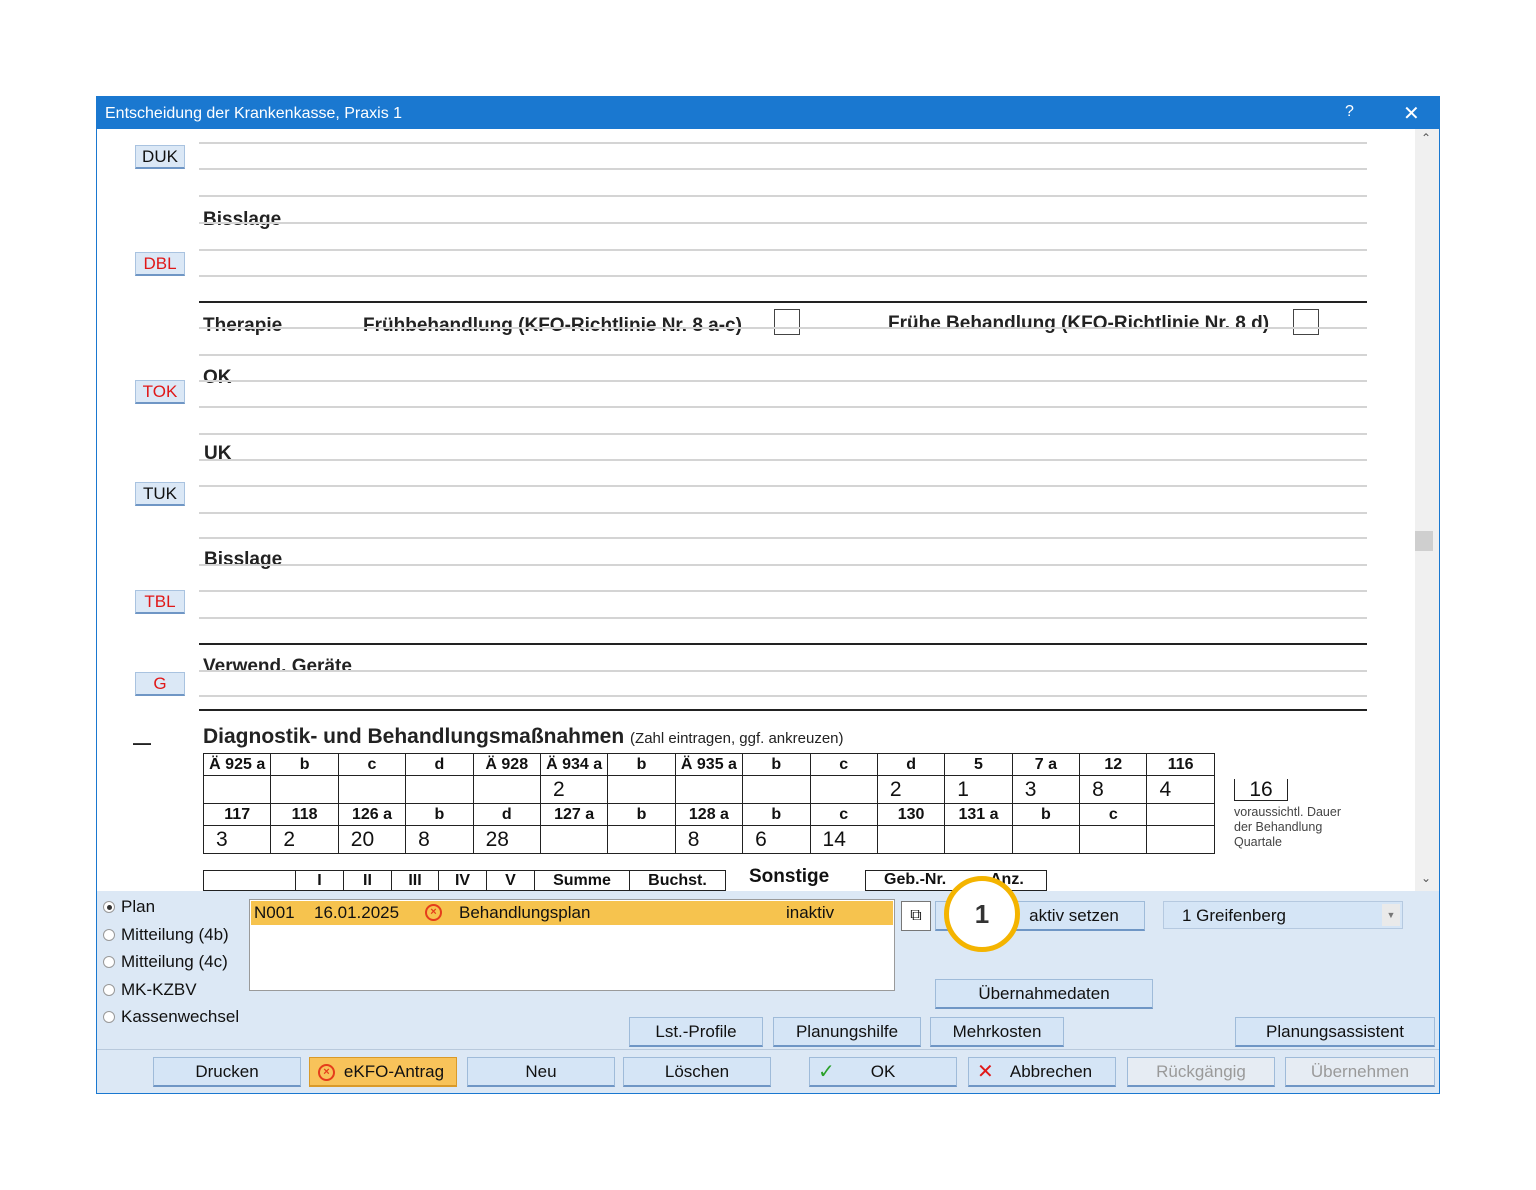 Image resolution: width=1536 pixels, height=1190 pixels. What do you see at coordinates (1042, 1072) in the screenshot?
I see `abbrechen-button: ✕ Abbrechen` at bounding box center [1042, 1072].